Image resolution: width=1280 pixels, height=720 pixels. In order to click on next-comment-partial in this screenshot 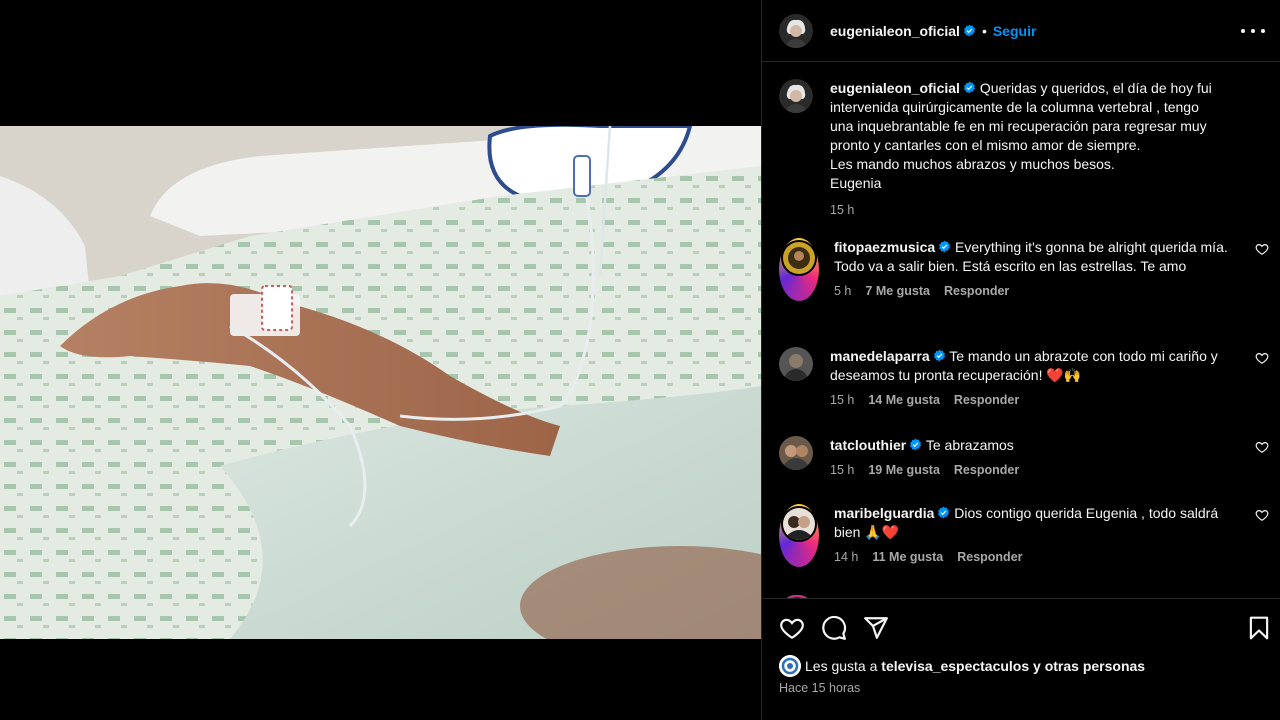, I will do `click(1024, 594)`.